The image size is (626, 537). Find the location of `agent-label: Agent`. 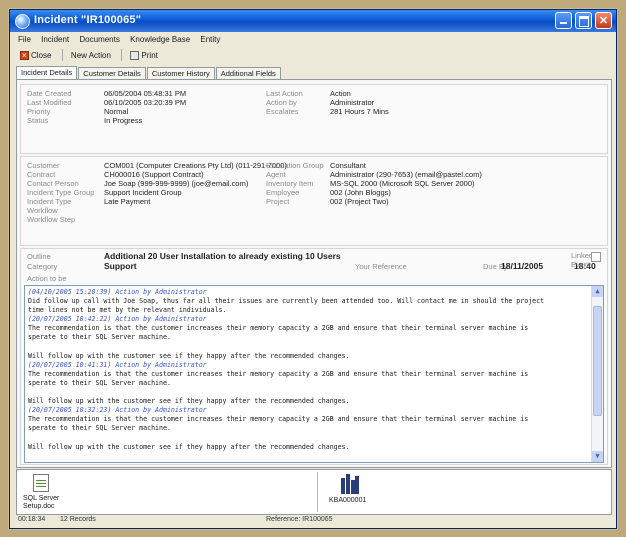

agent-label: Agent is located at coordinates (276, 174).